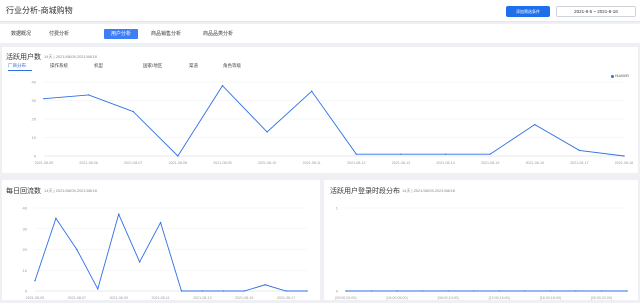 This screenshot has width=640, height=303. What do you see at coordinates (121, 34) in the screenshot?
I see `tab-user-analysis: 用户分析` at bounding box center [121, 34].